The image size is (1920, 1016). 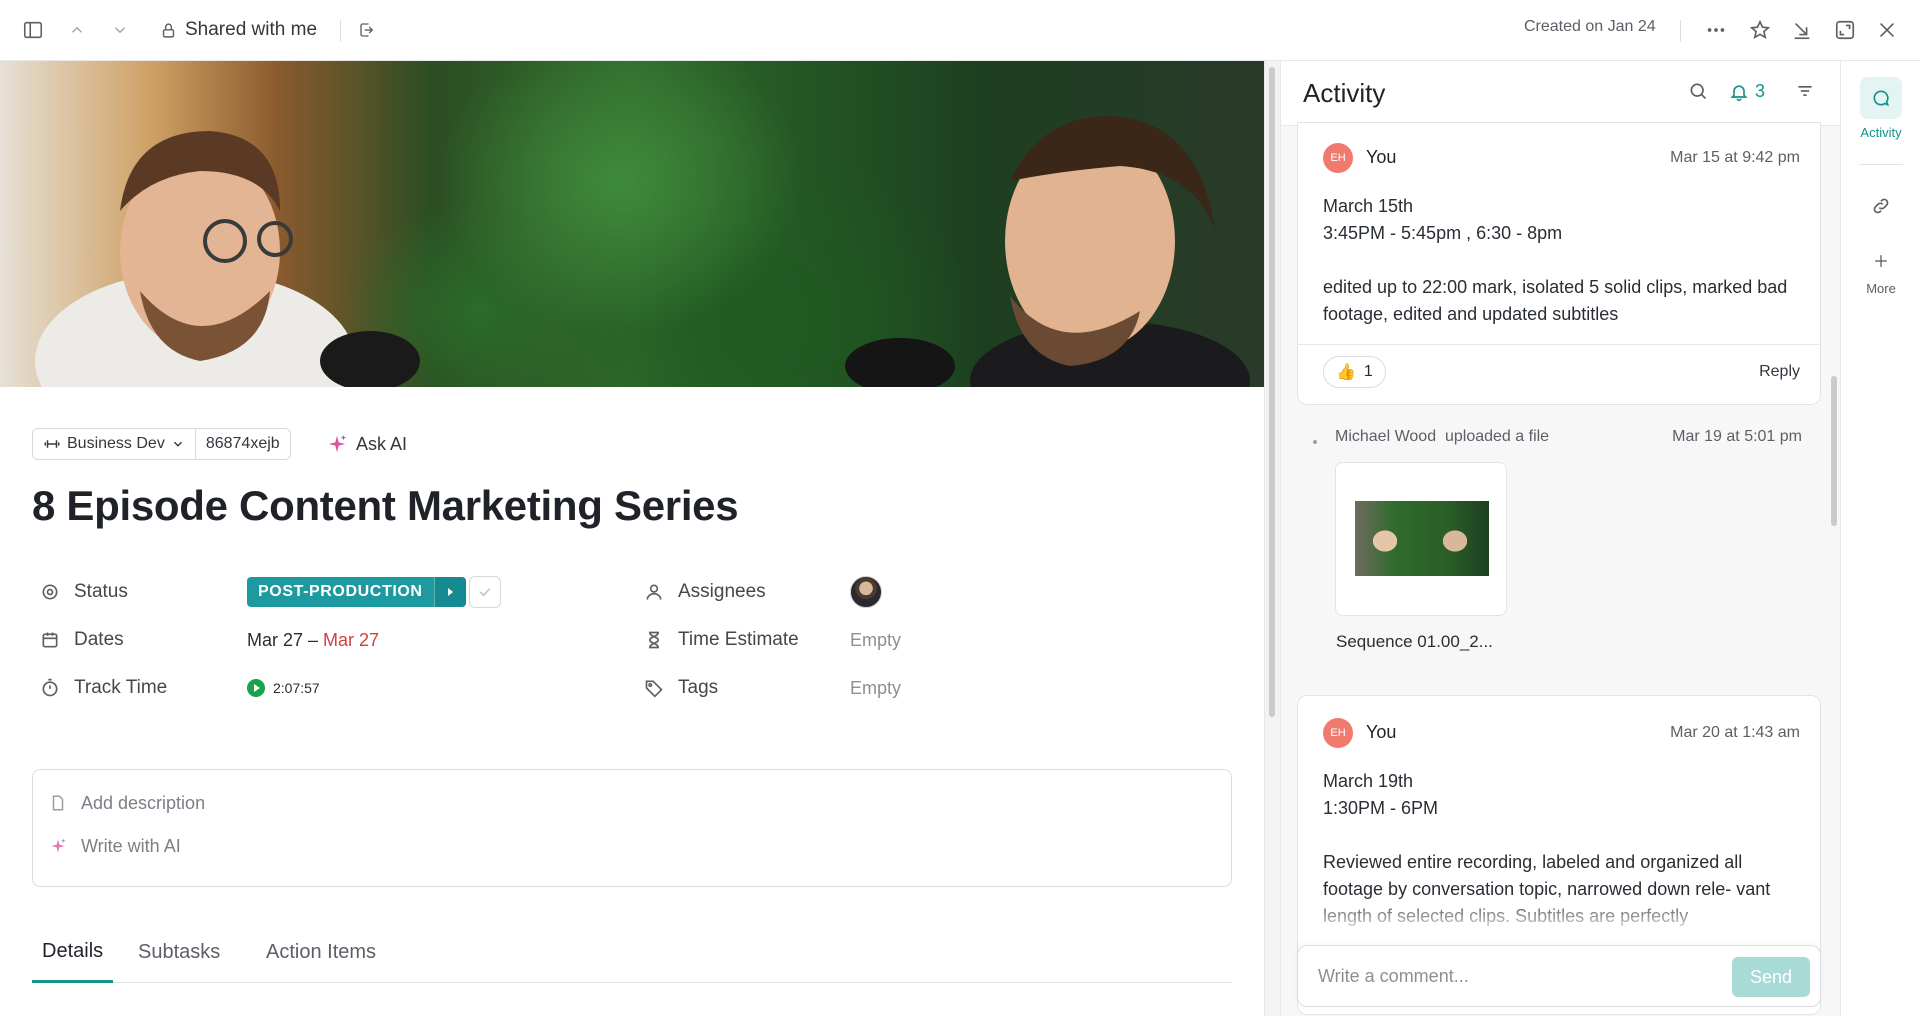 I want to click on timer-icon, so click(x=50, y=687).